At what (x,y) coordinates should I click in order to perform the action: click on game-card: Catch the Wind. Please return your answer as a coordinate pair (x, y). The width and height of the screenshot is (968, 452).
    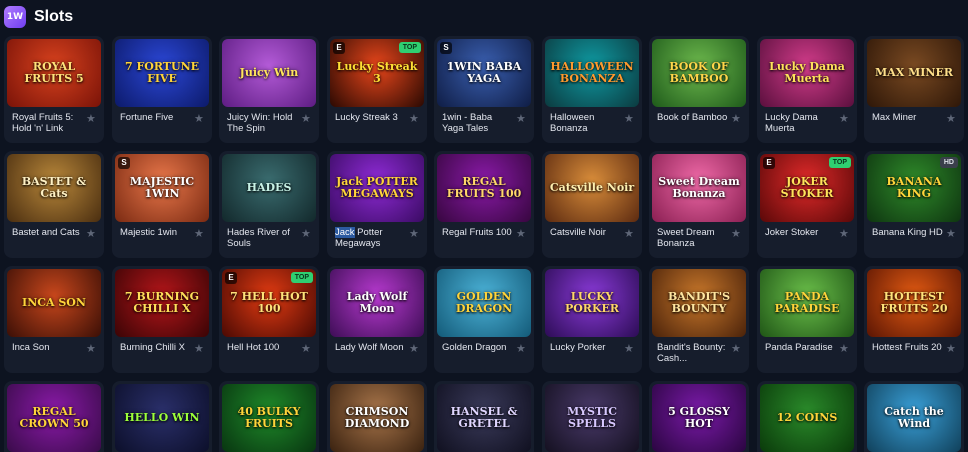
    Looking at the image, I should click on (914, 416).